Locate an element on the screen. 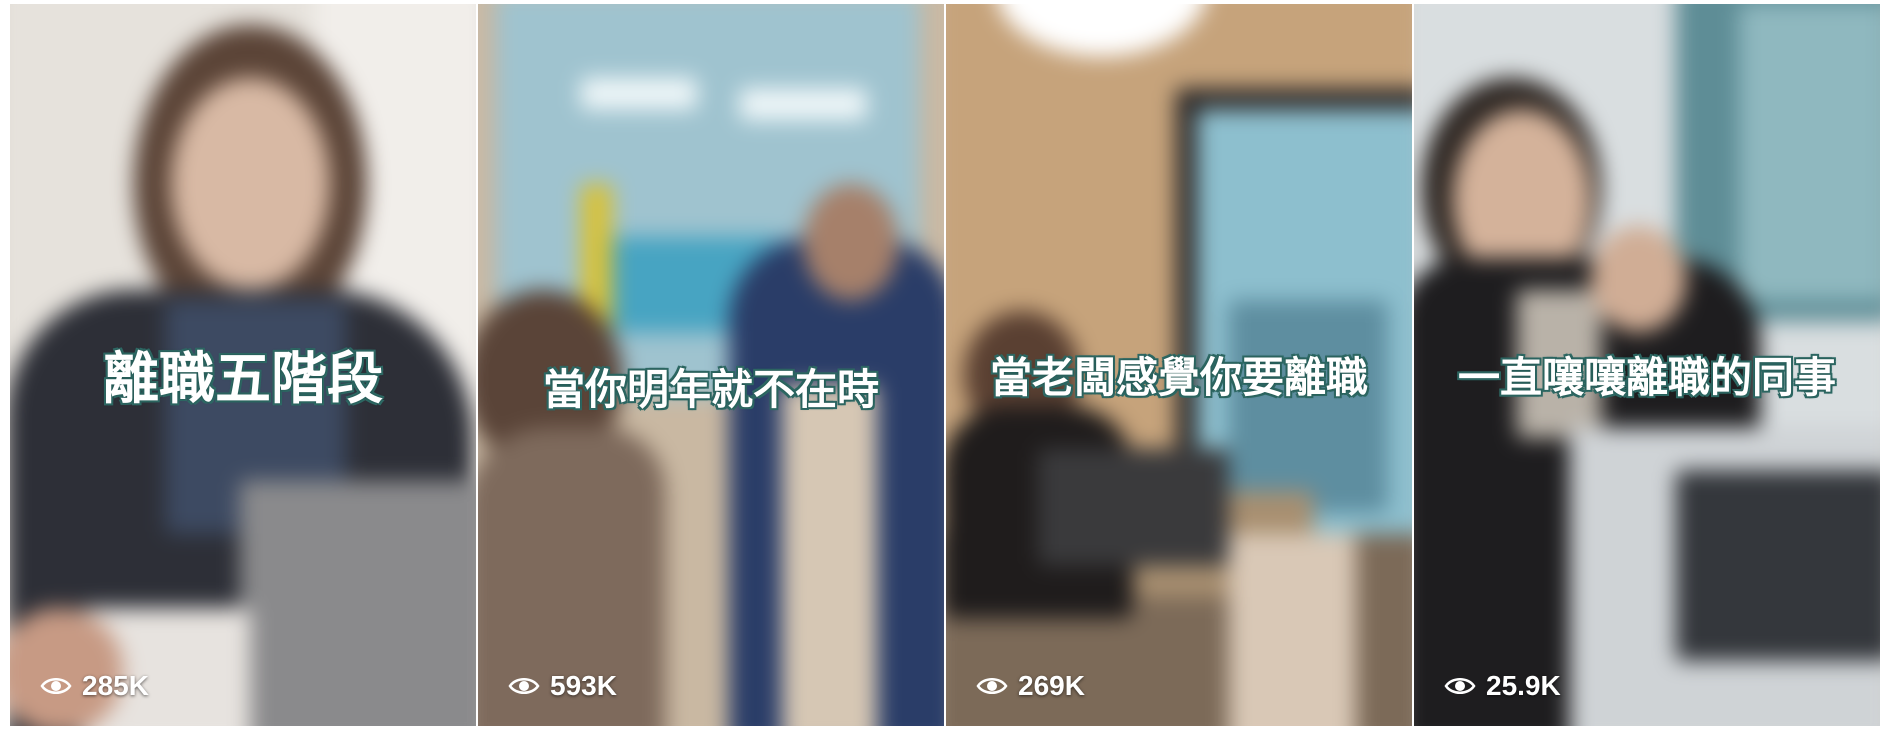  view-count-label: 25.9K is located at coordinates (1523, 685).